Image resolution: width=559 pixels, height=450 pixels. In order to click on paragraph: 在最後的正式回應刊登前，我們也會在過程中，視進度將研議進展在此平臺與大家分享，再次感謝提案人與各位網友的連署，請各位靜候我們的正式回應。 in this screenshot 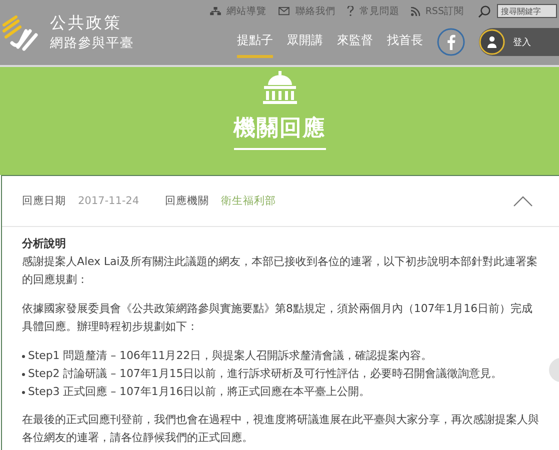, I will do `click(280, 429)`.